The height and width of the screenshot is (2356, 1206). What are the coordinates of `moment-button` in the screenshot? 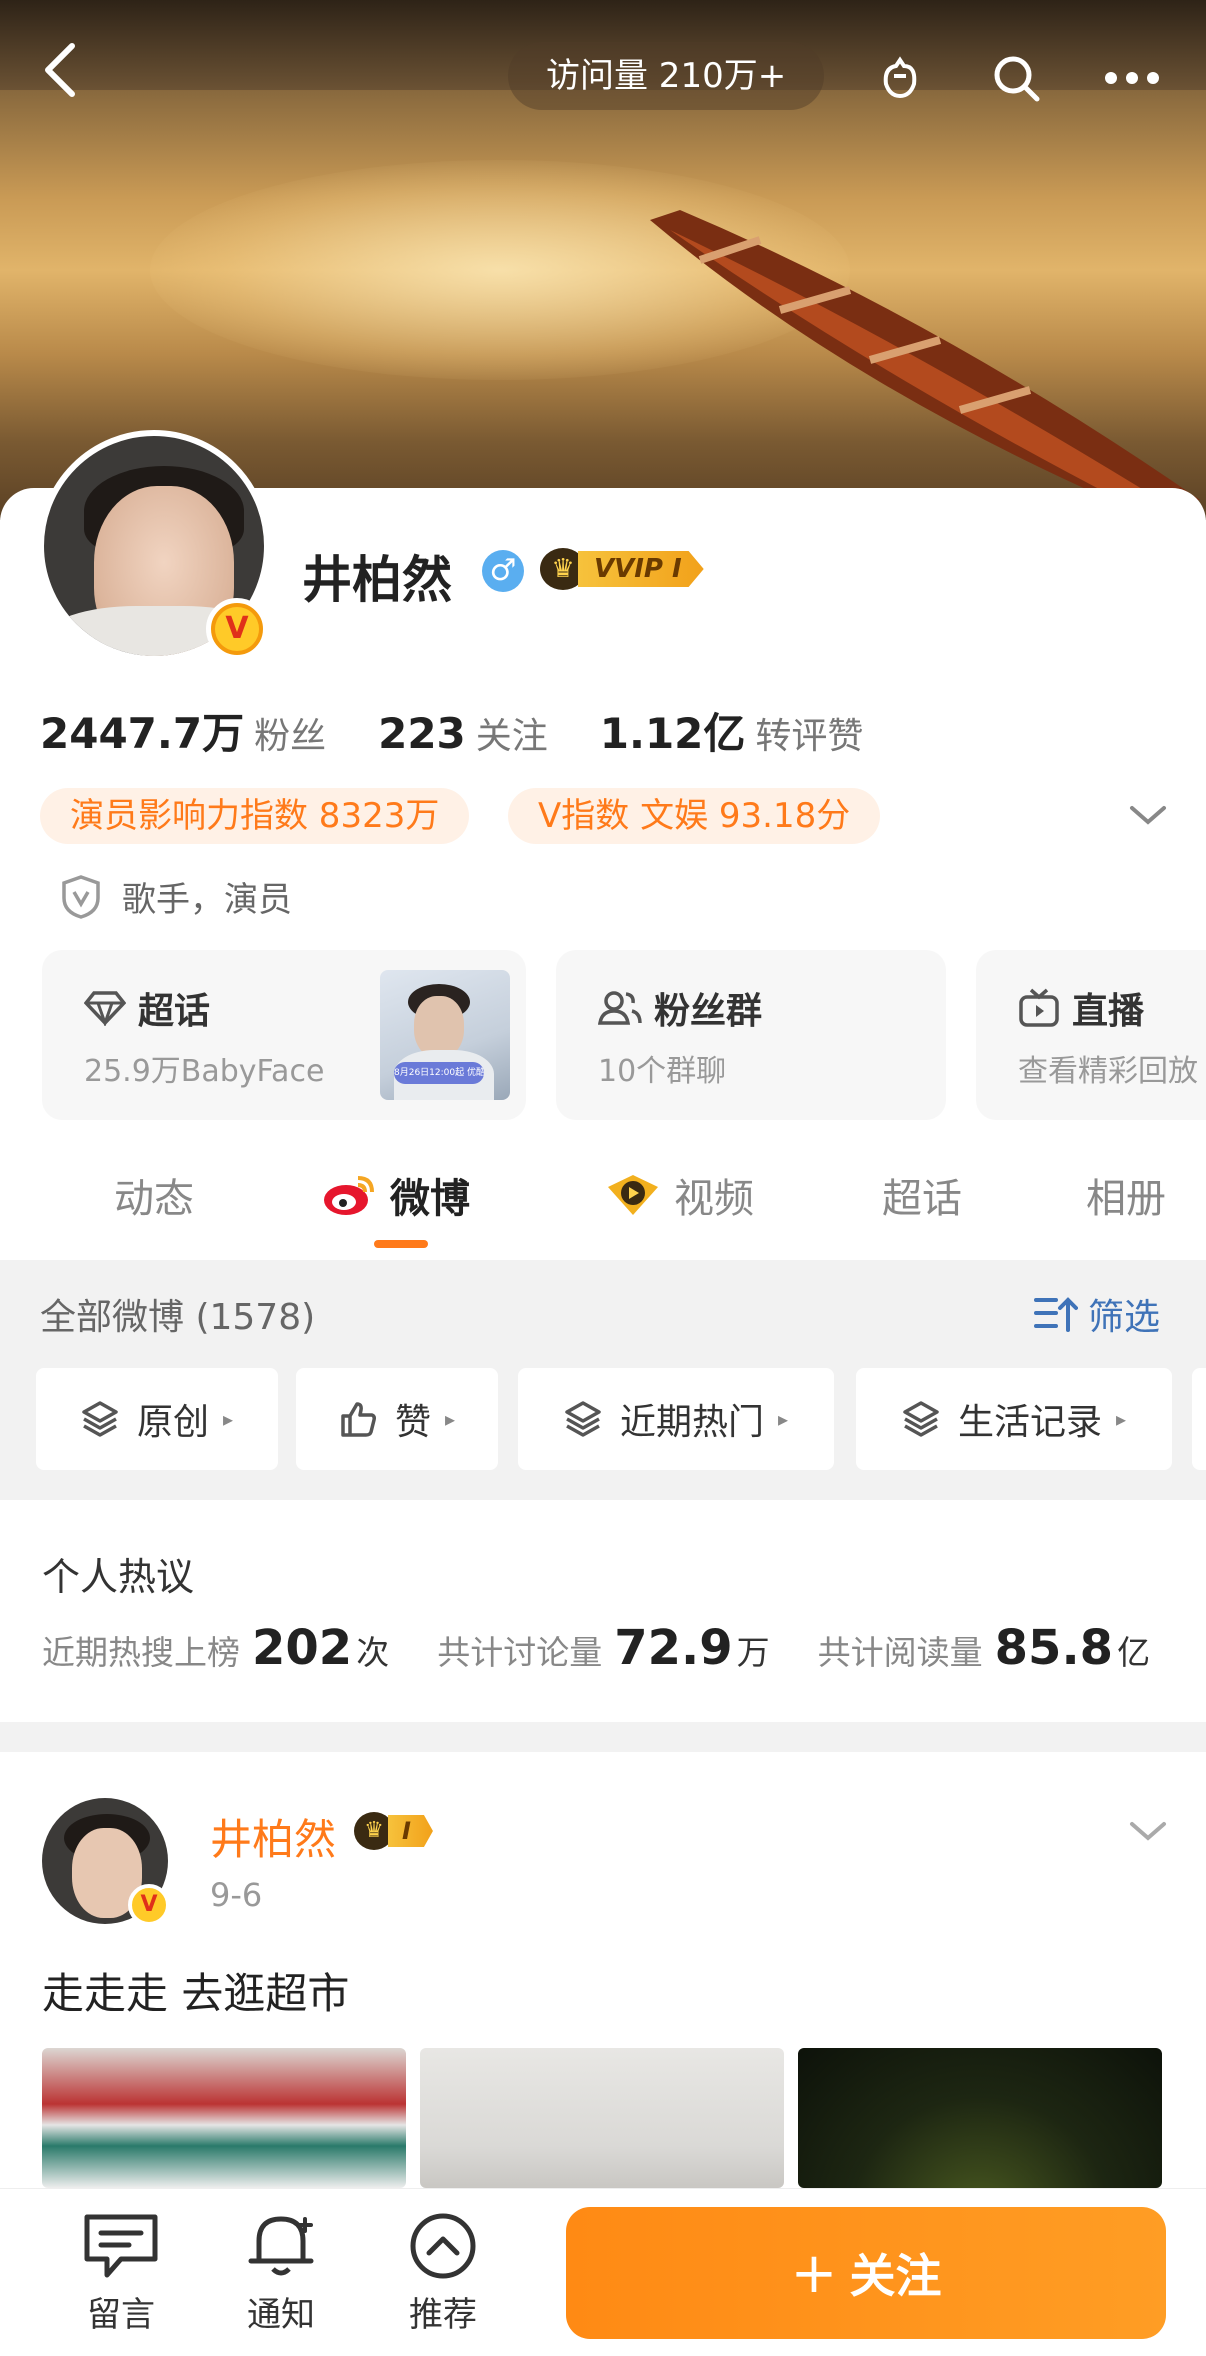 It's located at (900, 78).